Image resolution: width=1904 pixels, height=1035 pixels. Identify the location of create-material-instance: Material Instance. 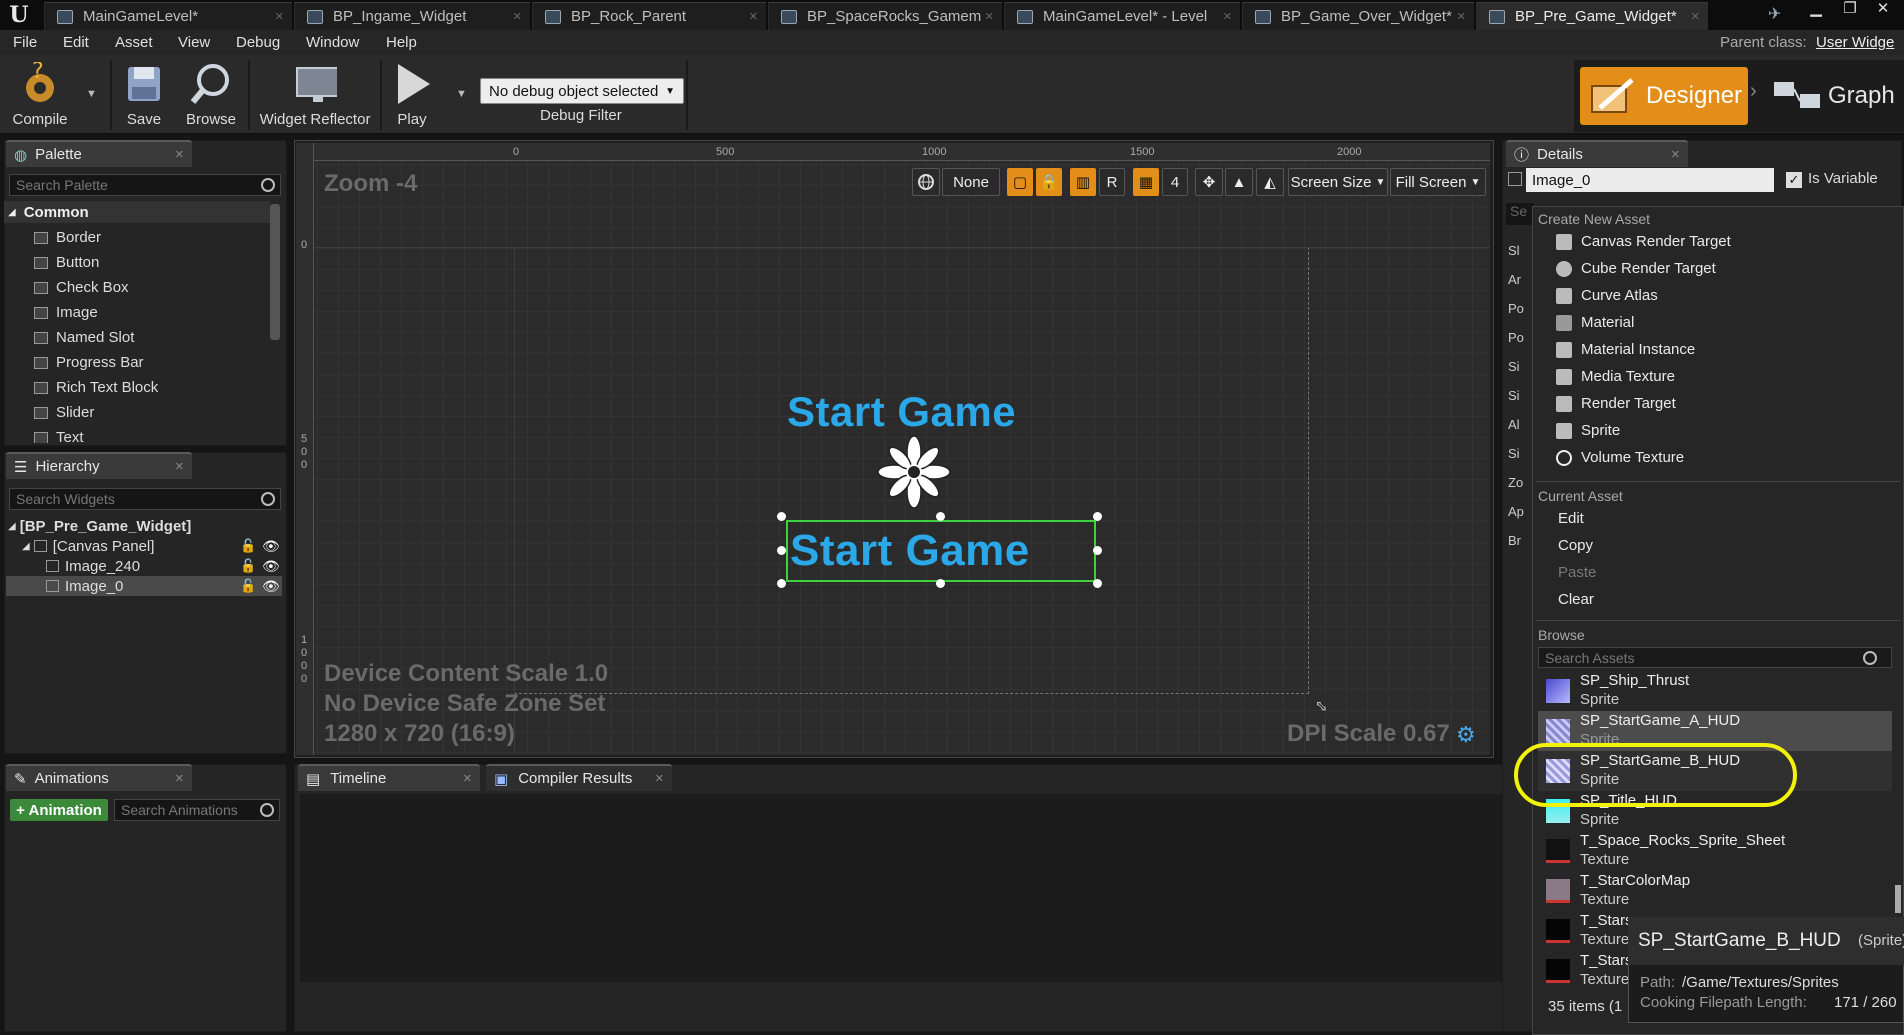
(1726, 349).